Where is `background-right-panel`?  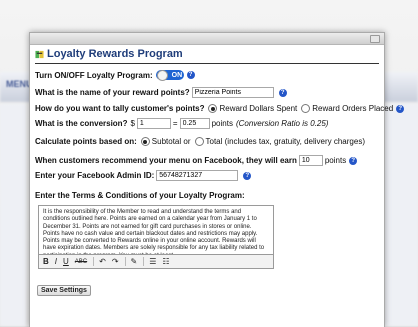
background-right-panel is located at coordinates (401, 215).